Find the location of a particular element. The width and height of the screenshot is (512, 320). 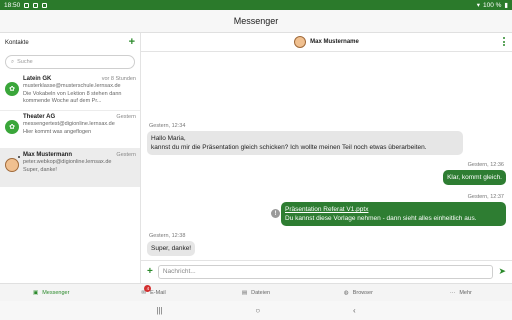

back-icon: ‹ is located at coordinates (354, 310).